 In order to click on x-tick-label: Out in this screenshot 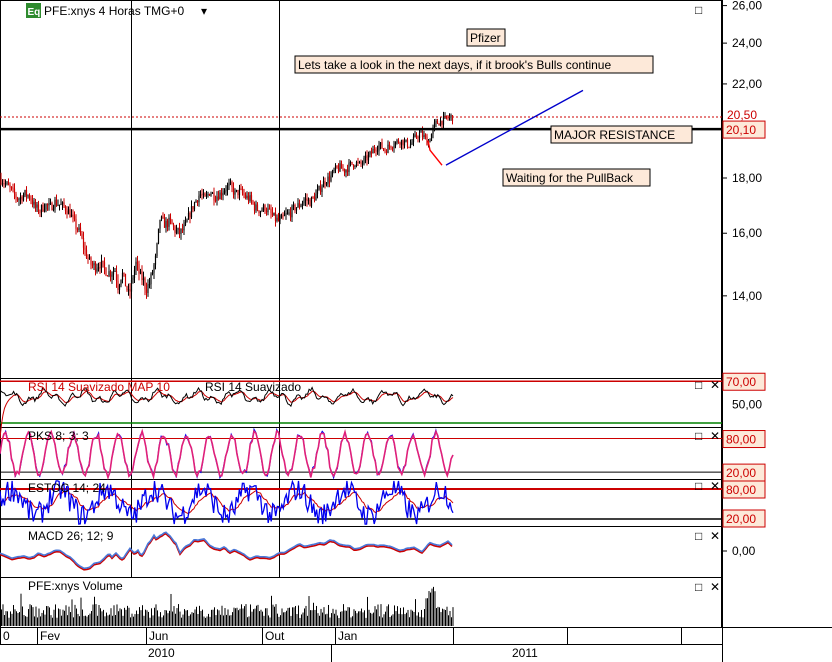, I will do `click(275, 636)`.